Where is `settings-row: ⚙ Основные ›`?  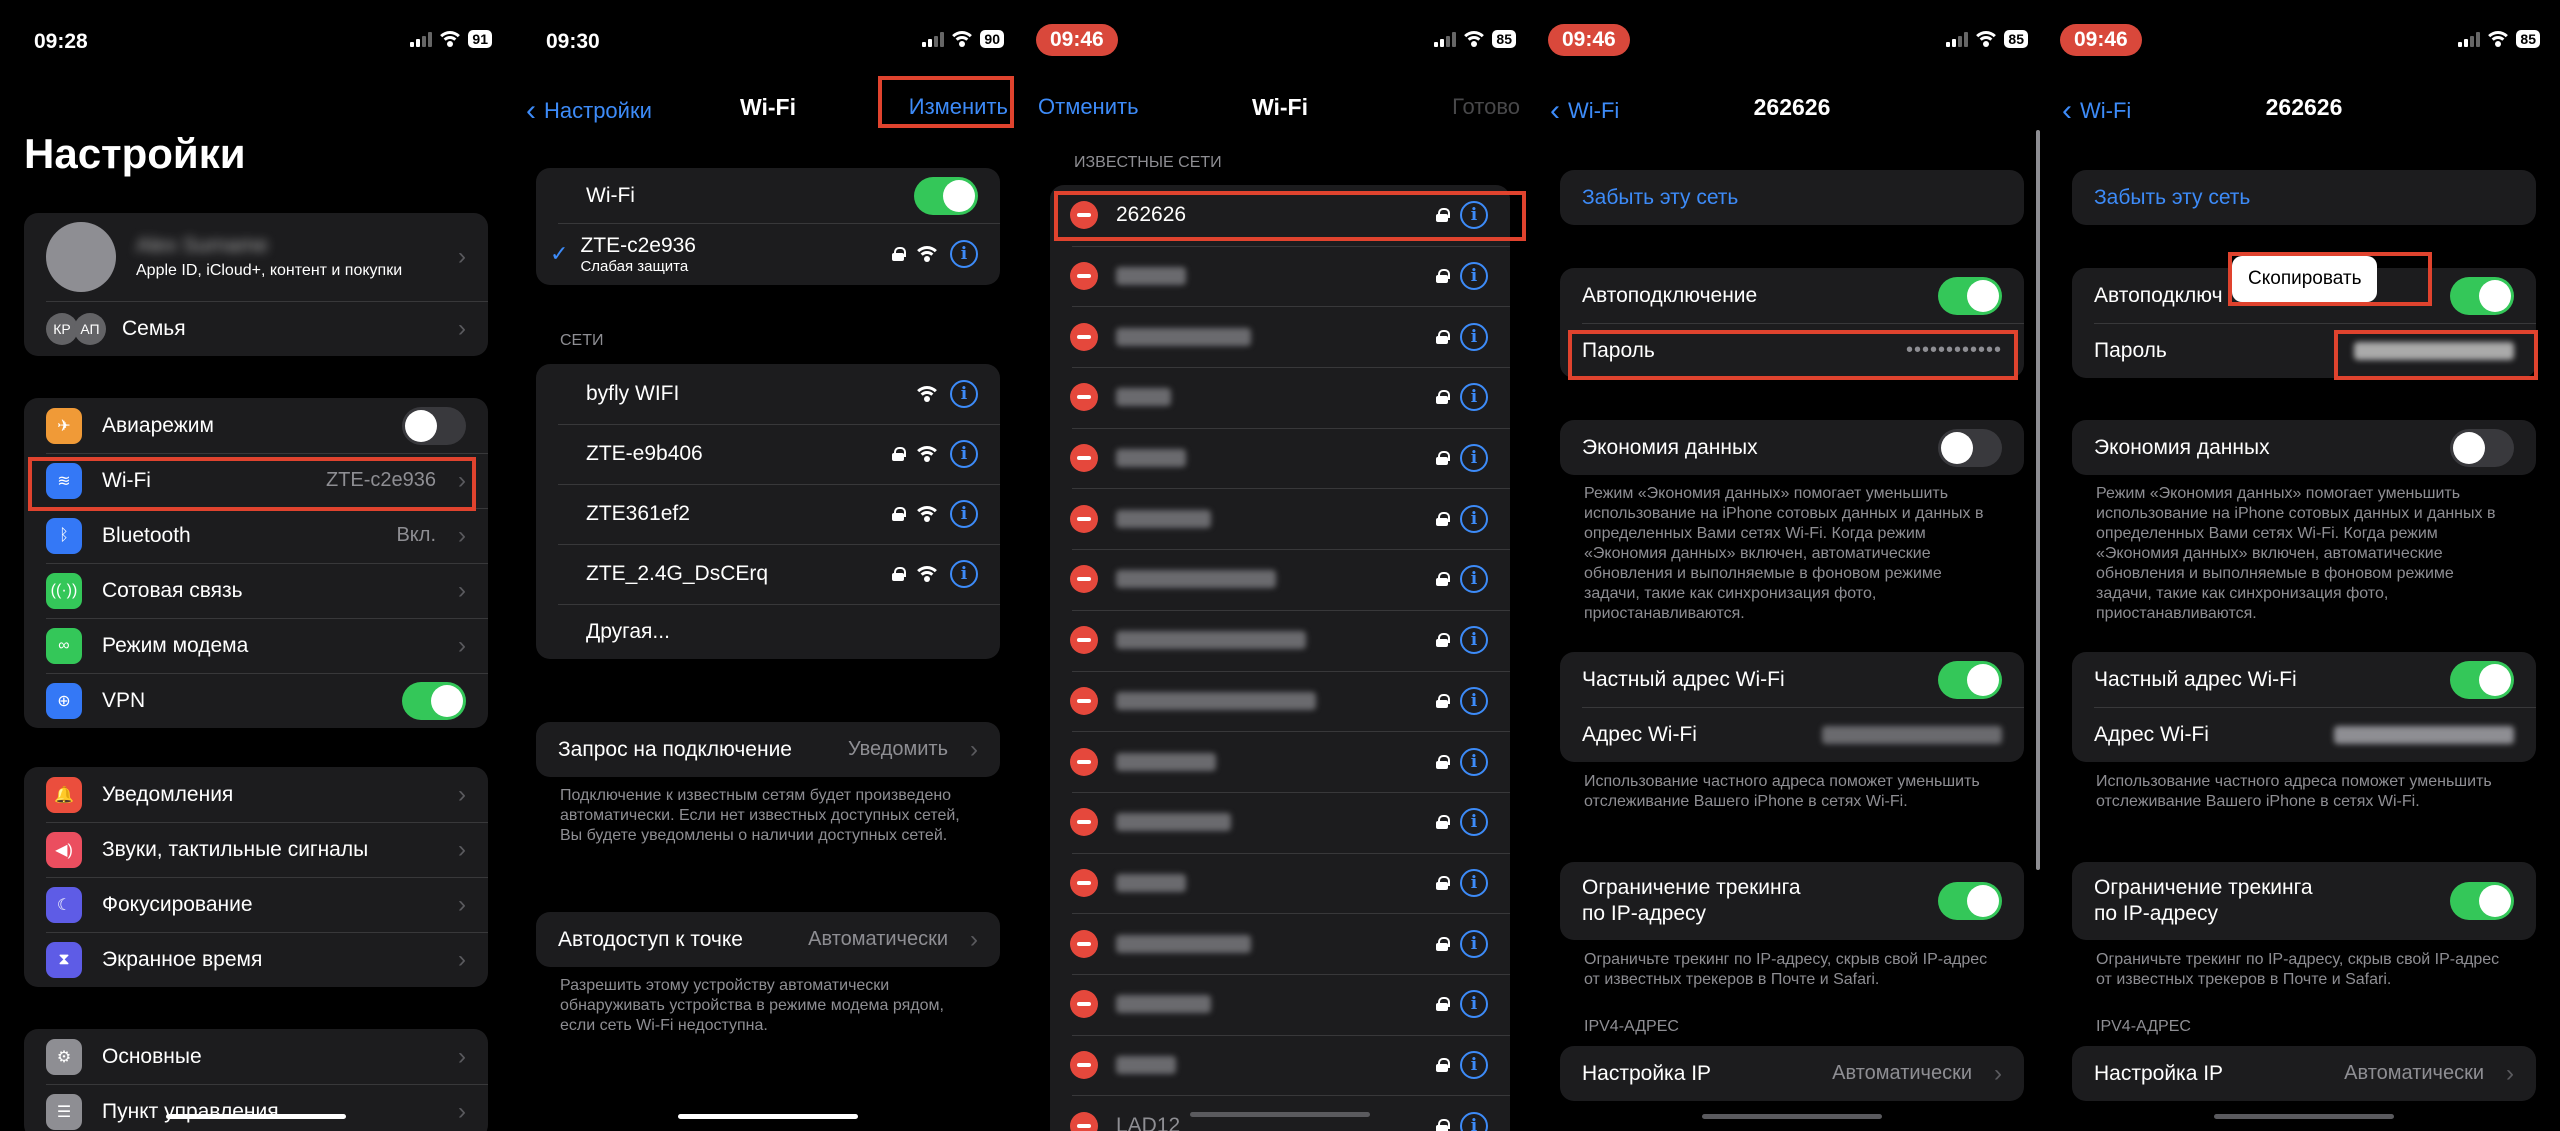
settings-row: ⚙ Основные › is located at coordinates (256, 1056).